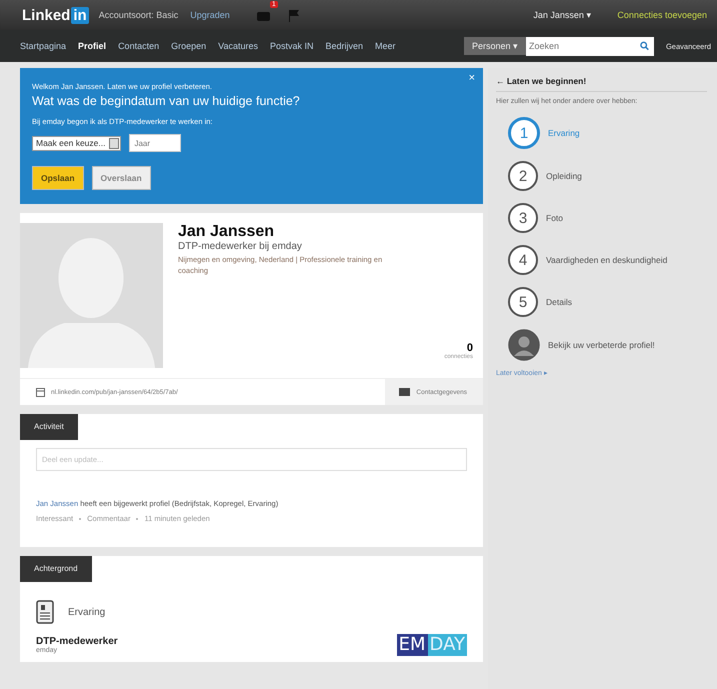 The height and width of the screenshot is (689, 717). I want to click on step-number: 3, so click(523, 218).